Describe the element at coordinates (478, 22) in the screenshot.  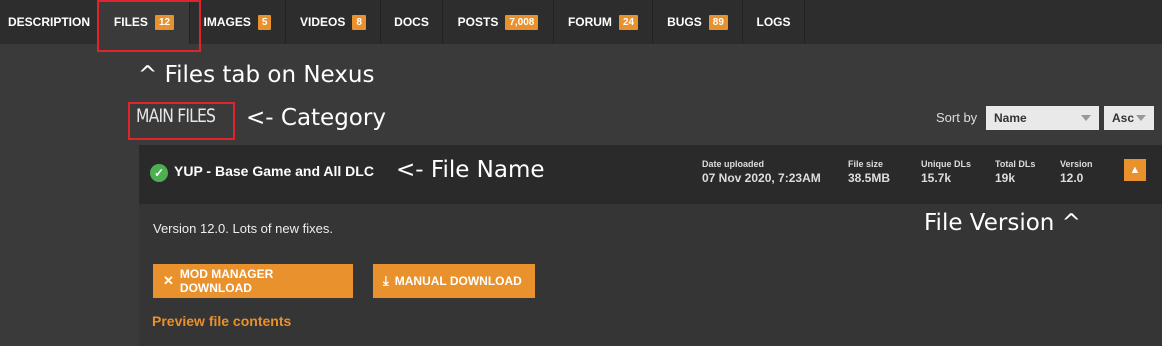
I see `tab-label: POSTS` at that location.